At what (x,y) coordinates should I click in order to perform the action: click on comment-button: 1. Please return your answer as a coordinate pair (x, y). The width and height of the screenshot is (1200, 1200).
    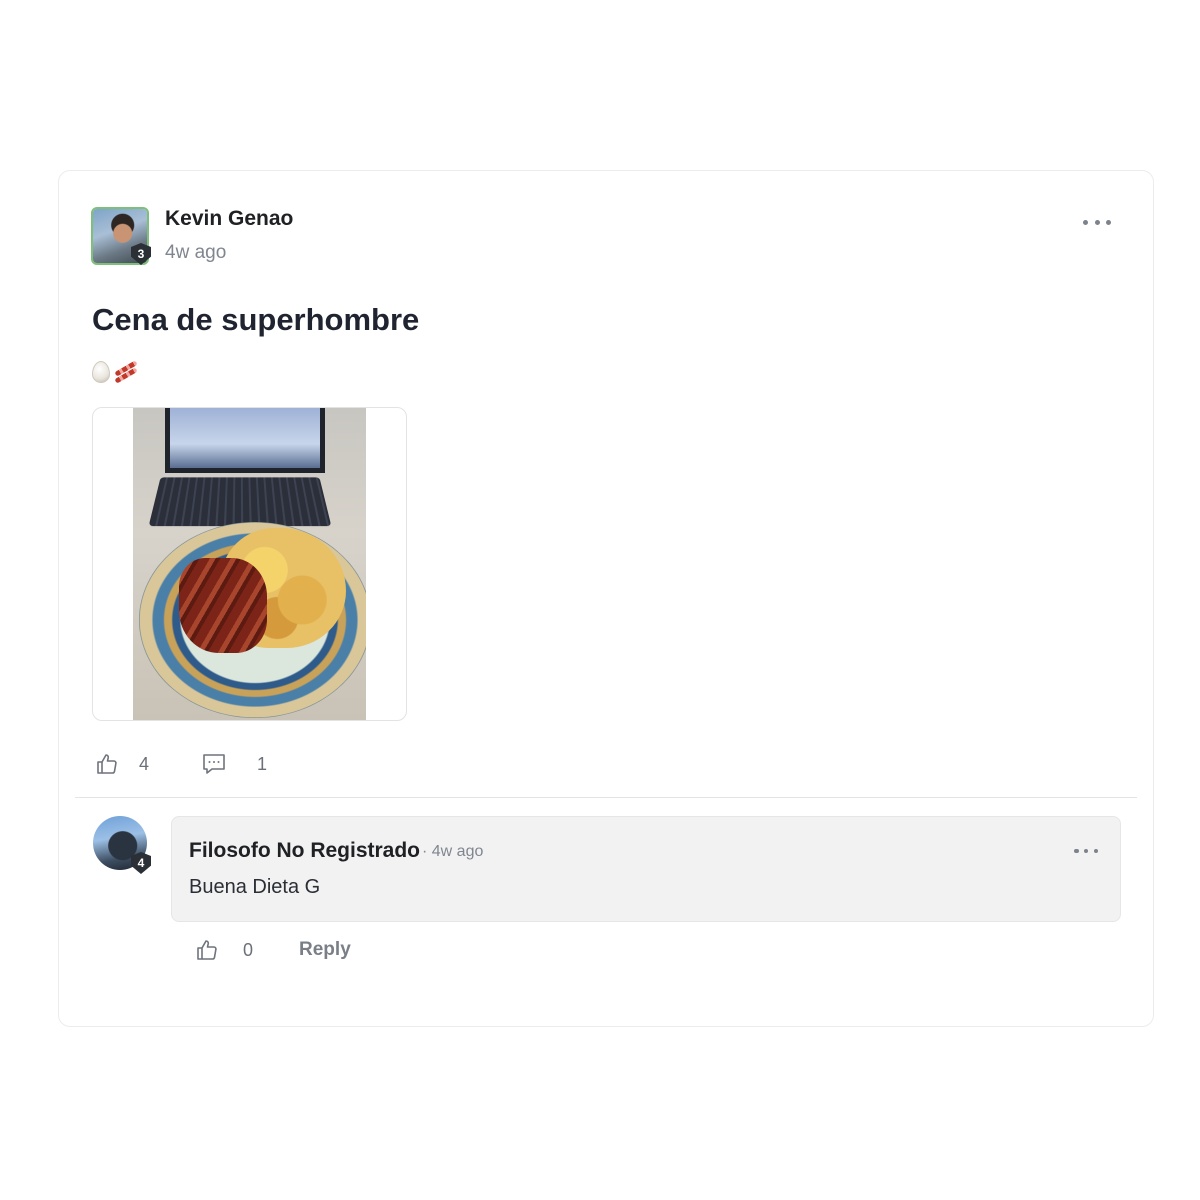
    Looking at the image, I should click on (234, 764).